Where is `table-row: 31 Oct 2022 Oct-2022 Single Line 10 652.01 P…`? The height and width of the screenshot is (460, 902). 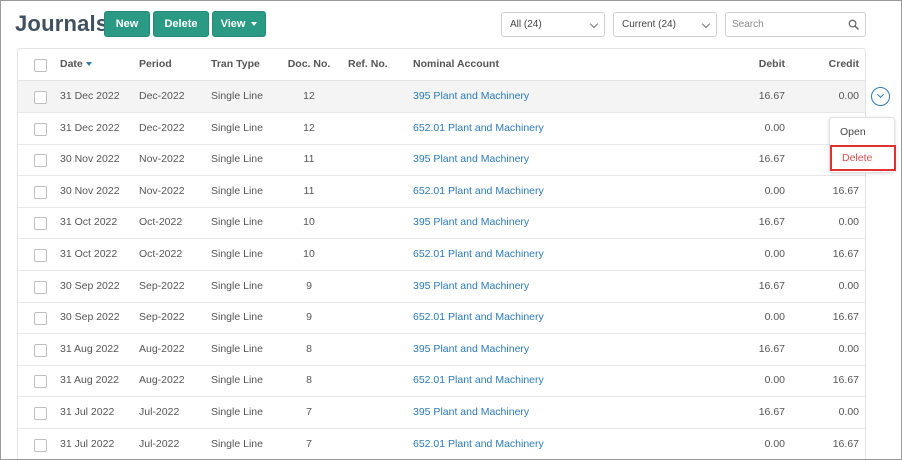 table-row: 31 Oct 2022 Oct-2022 Single Line 10 652.01 P… is located at coordinates (441, 255).